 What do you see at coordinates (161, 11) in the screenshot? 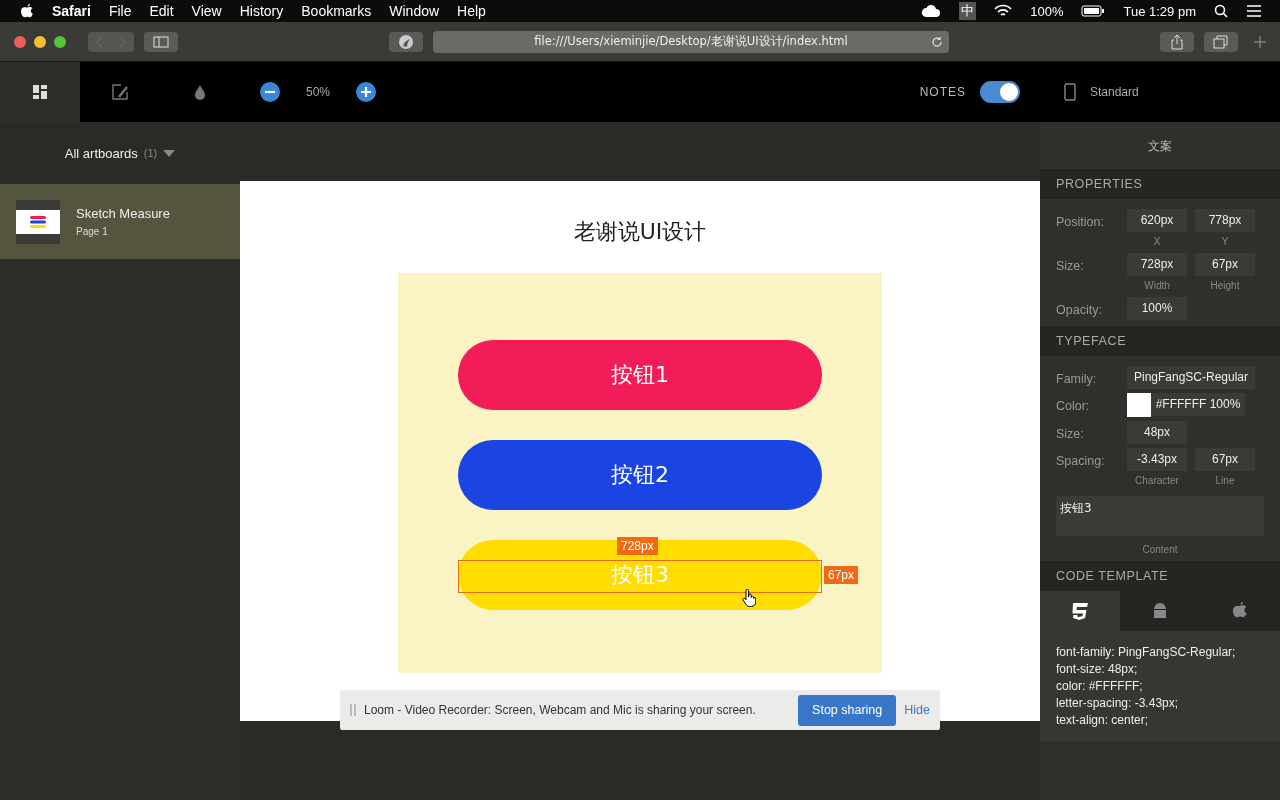
I see `menu-item: Edit` at bounding box center [161, 11].